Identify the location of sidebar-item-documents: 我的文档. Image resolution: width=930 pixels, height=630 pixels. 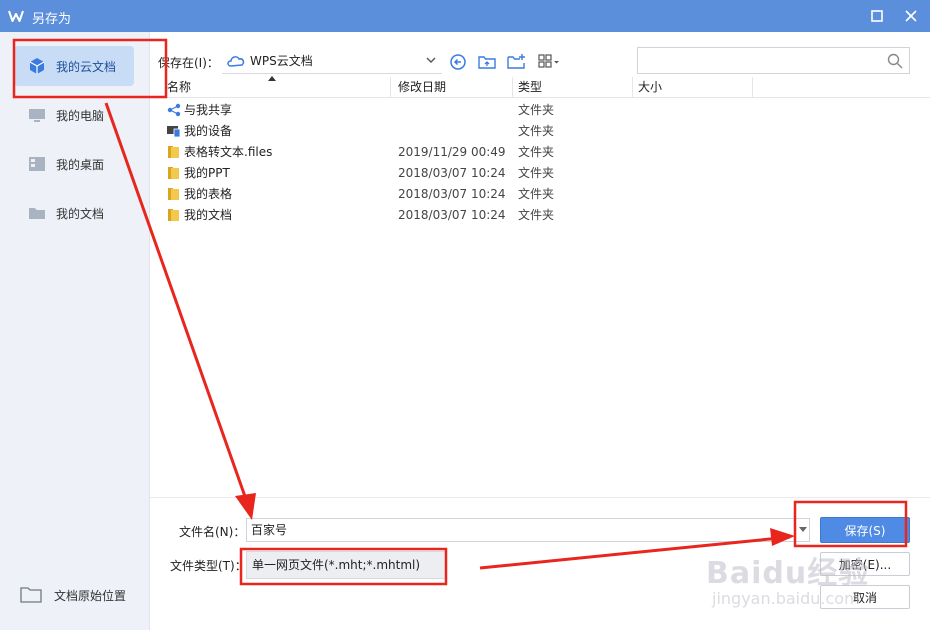
(74, 213).